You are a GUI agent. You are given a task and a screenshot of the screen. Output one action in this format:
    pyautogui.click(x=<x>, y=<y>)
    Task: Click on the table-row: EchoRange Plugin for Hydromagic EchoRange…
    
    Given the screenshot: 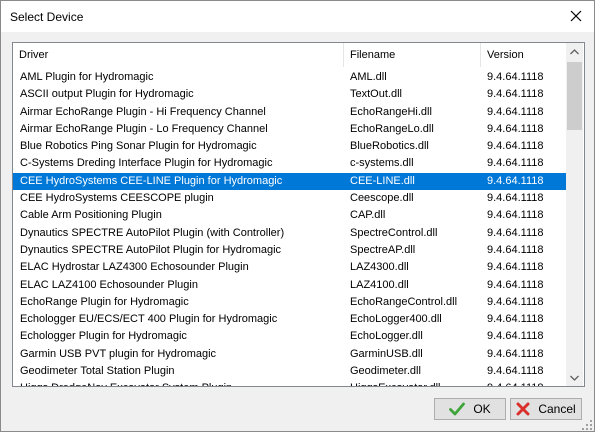 What is the action you would take?
    pyautogui.click(x=290, y=302)
    